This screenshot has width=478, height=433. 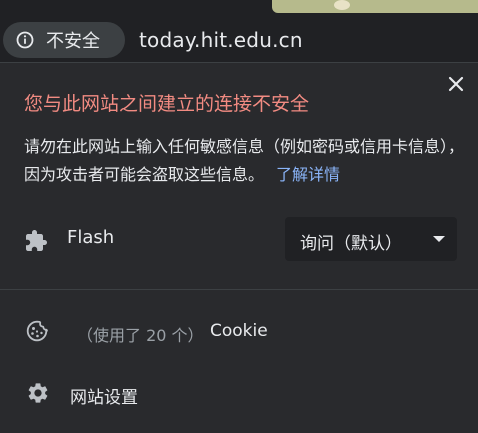 What do you see at coordinates (167, 104) in the screenshot?
I see `connection-warning-title: 您与此网站之间建立的连接不安全` at bounding box center [167, 104].